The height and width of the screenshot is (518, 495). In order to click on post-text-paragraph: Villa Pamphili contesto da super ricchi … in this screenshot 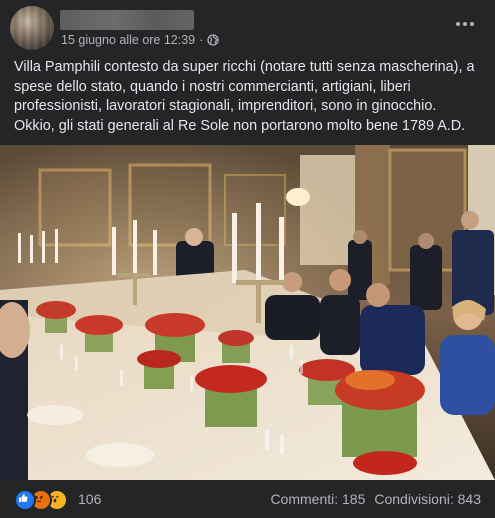, I will do `click(244, 86)`.